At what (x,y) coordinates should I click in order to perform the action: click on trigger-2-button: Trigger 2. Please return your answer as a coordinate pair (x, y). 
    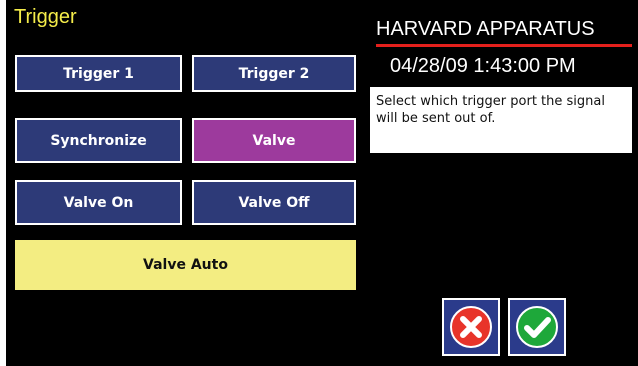
    Looking at the image, I should click on (274, 73).